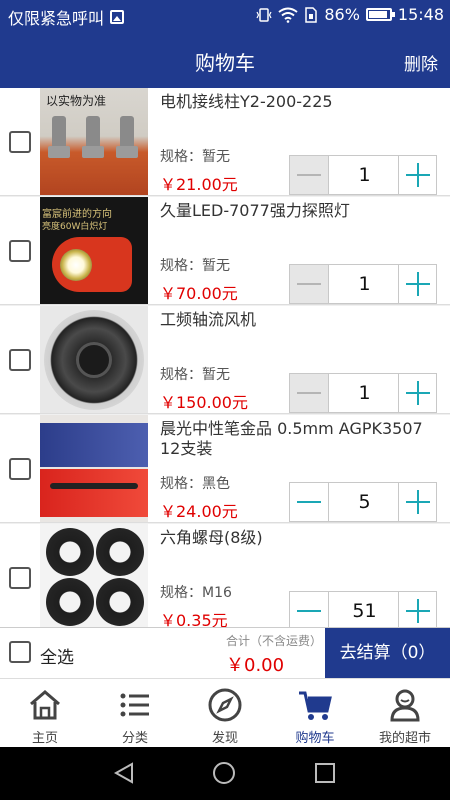 The width and height of the screenshot is (450, 800). What do you see at coordinates (225, 575) in the screenshot?
I see `cart-item: 六角螺母(8级) 规格：M16 ￥0.35元 51` at bounding box center [225, 575].